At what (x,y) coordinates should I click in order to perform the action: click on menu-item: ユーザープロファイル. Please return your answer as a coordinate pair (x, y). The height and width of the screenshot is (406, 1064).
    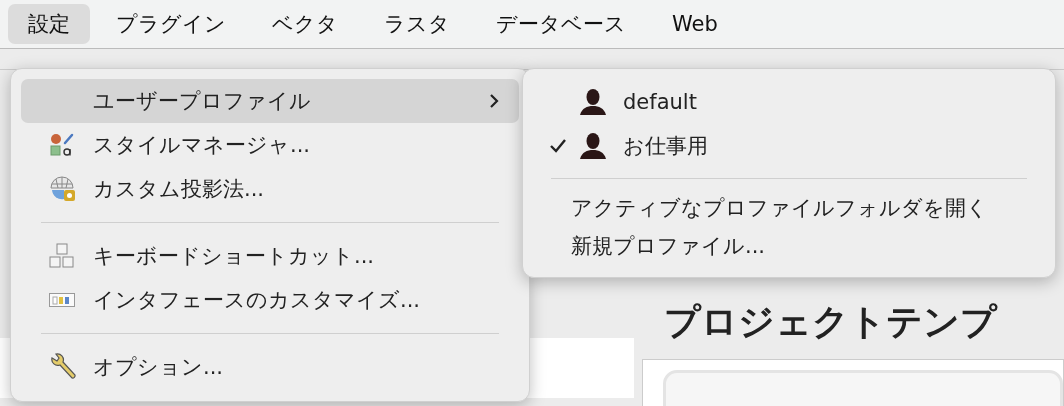
    Looking at the image, I should click on (270, 101).